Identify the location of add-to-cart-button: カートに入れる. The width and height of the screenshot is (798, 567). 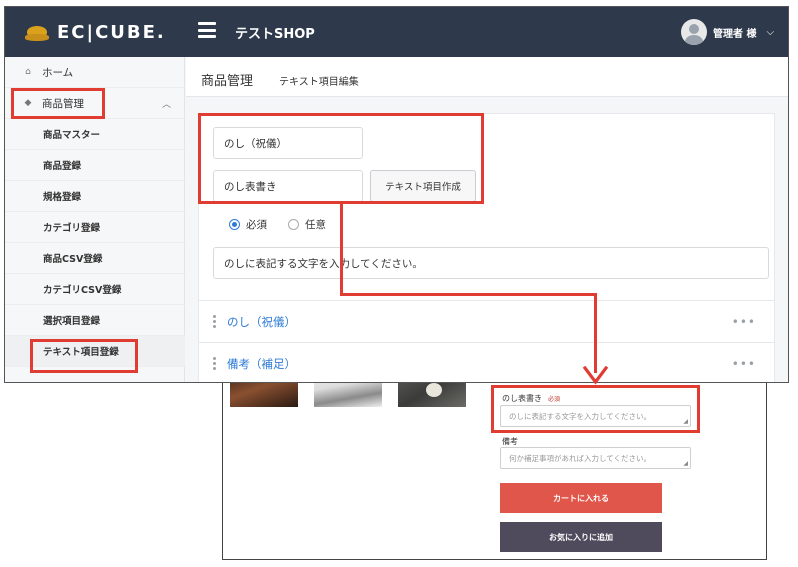
(581, 498).